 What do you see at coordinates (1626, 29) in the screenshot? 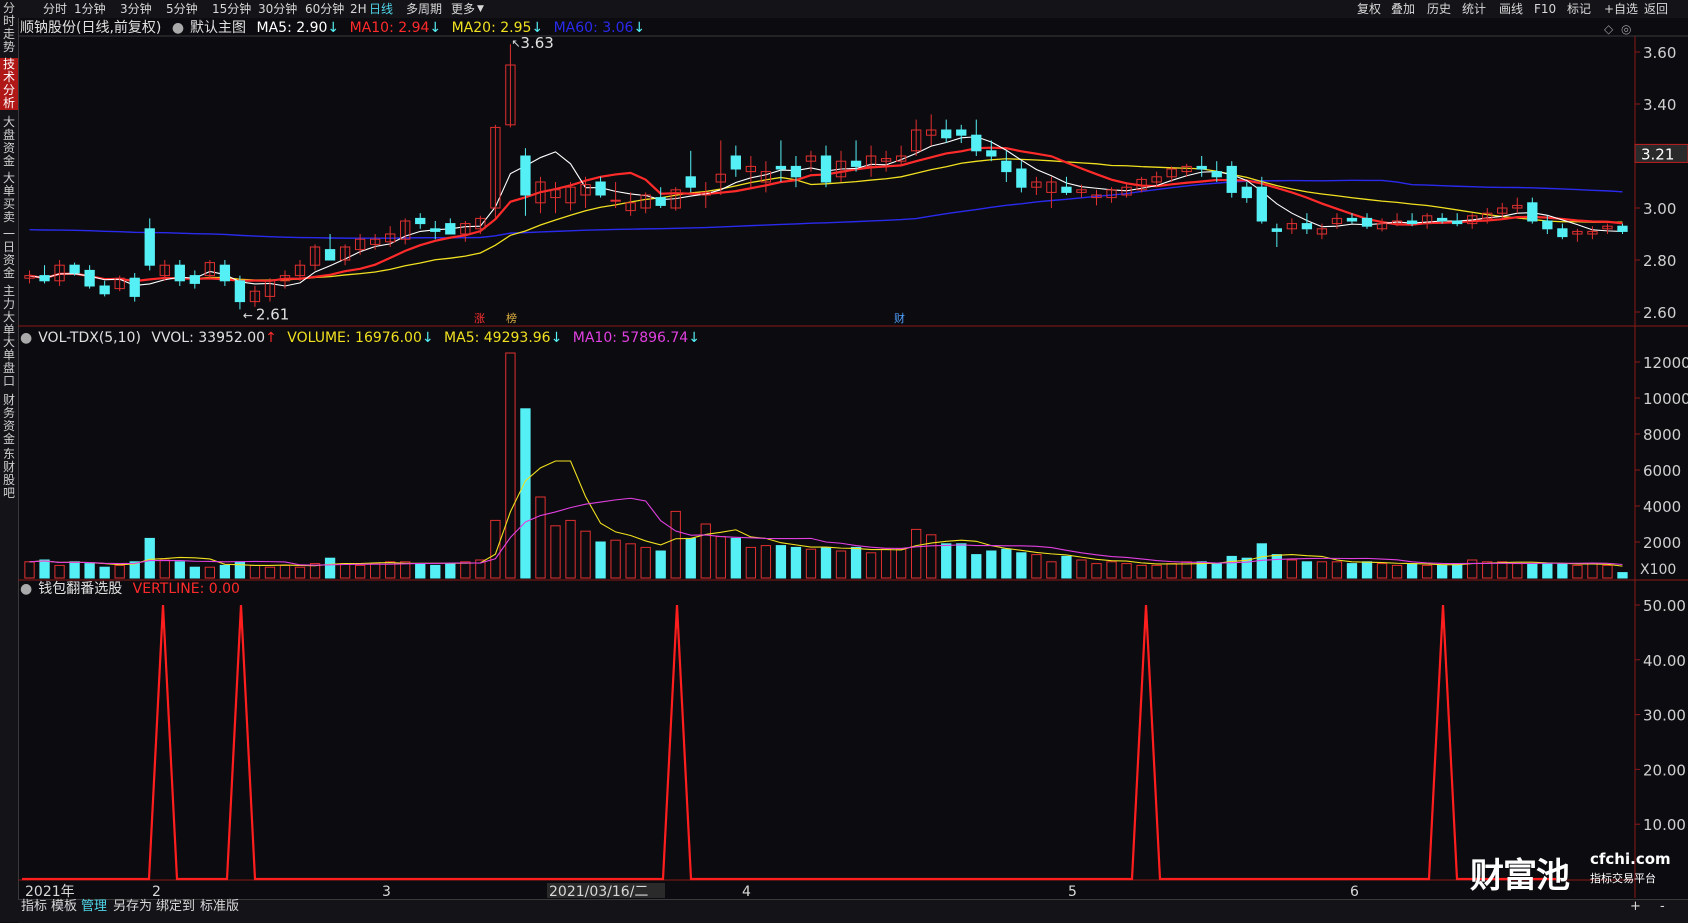
I see `settings-circle-icon: ◎` at bounding box center [1626, 29].